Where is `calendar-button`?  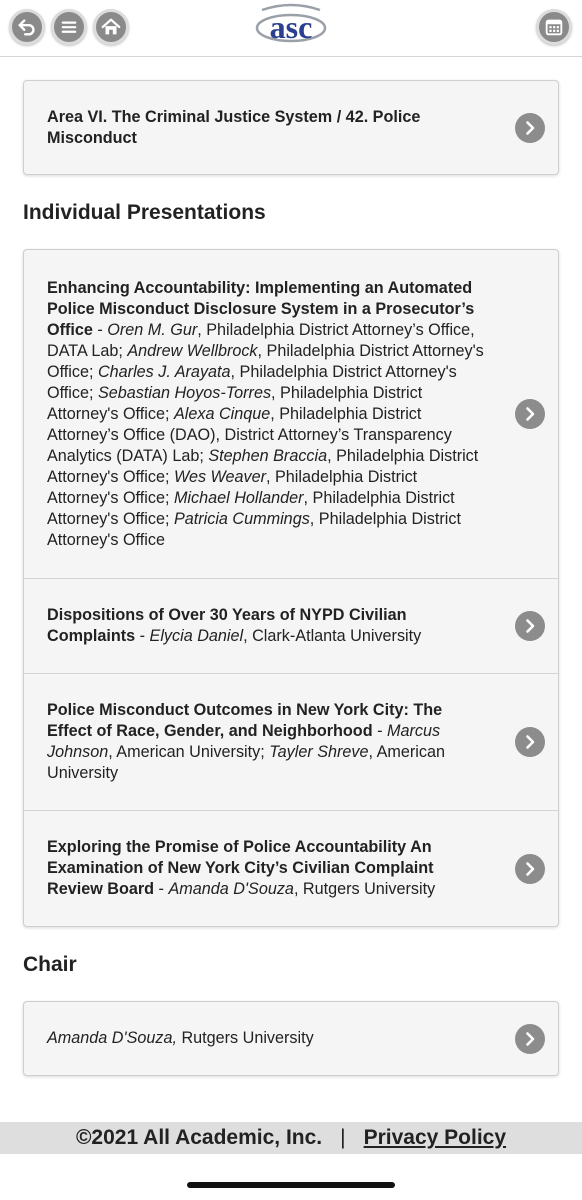
calendar-button is located at coordinates (554, 27).